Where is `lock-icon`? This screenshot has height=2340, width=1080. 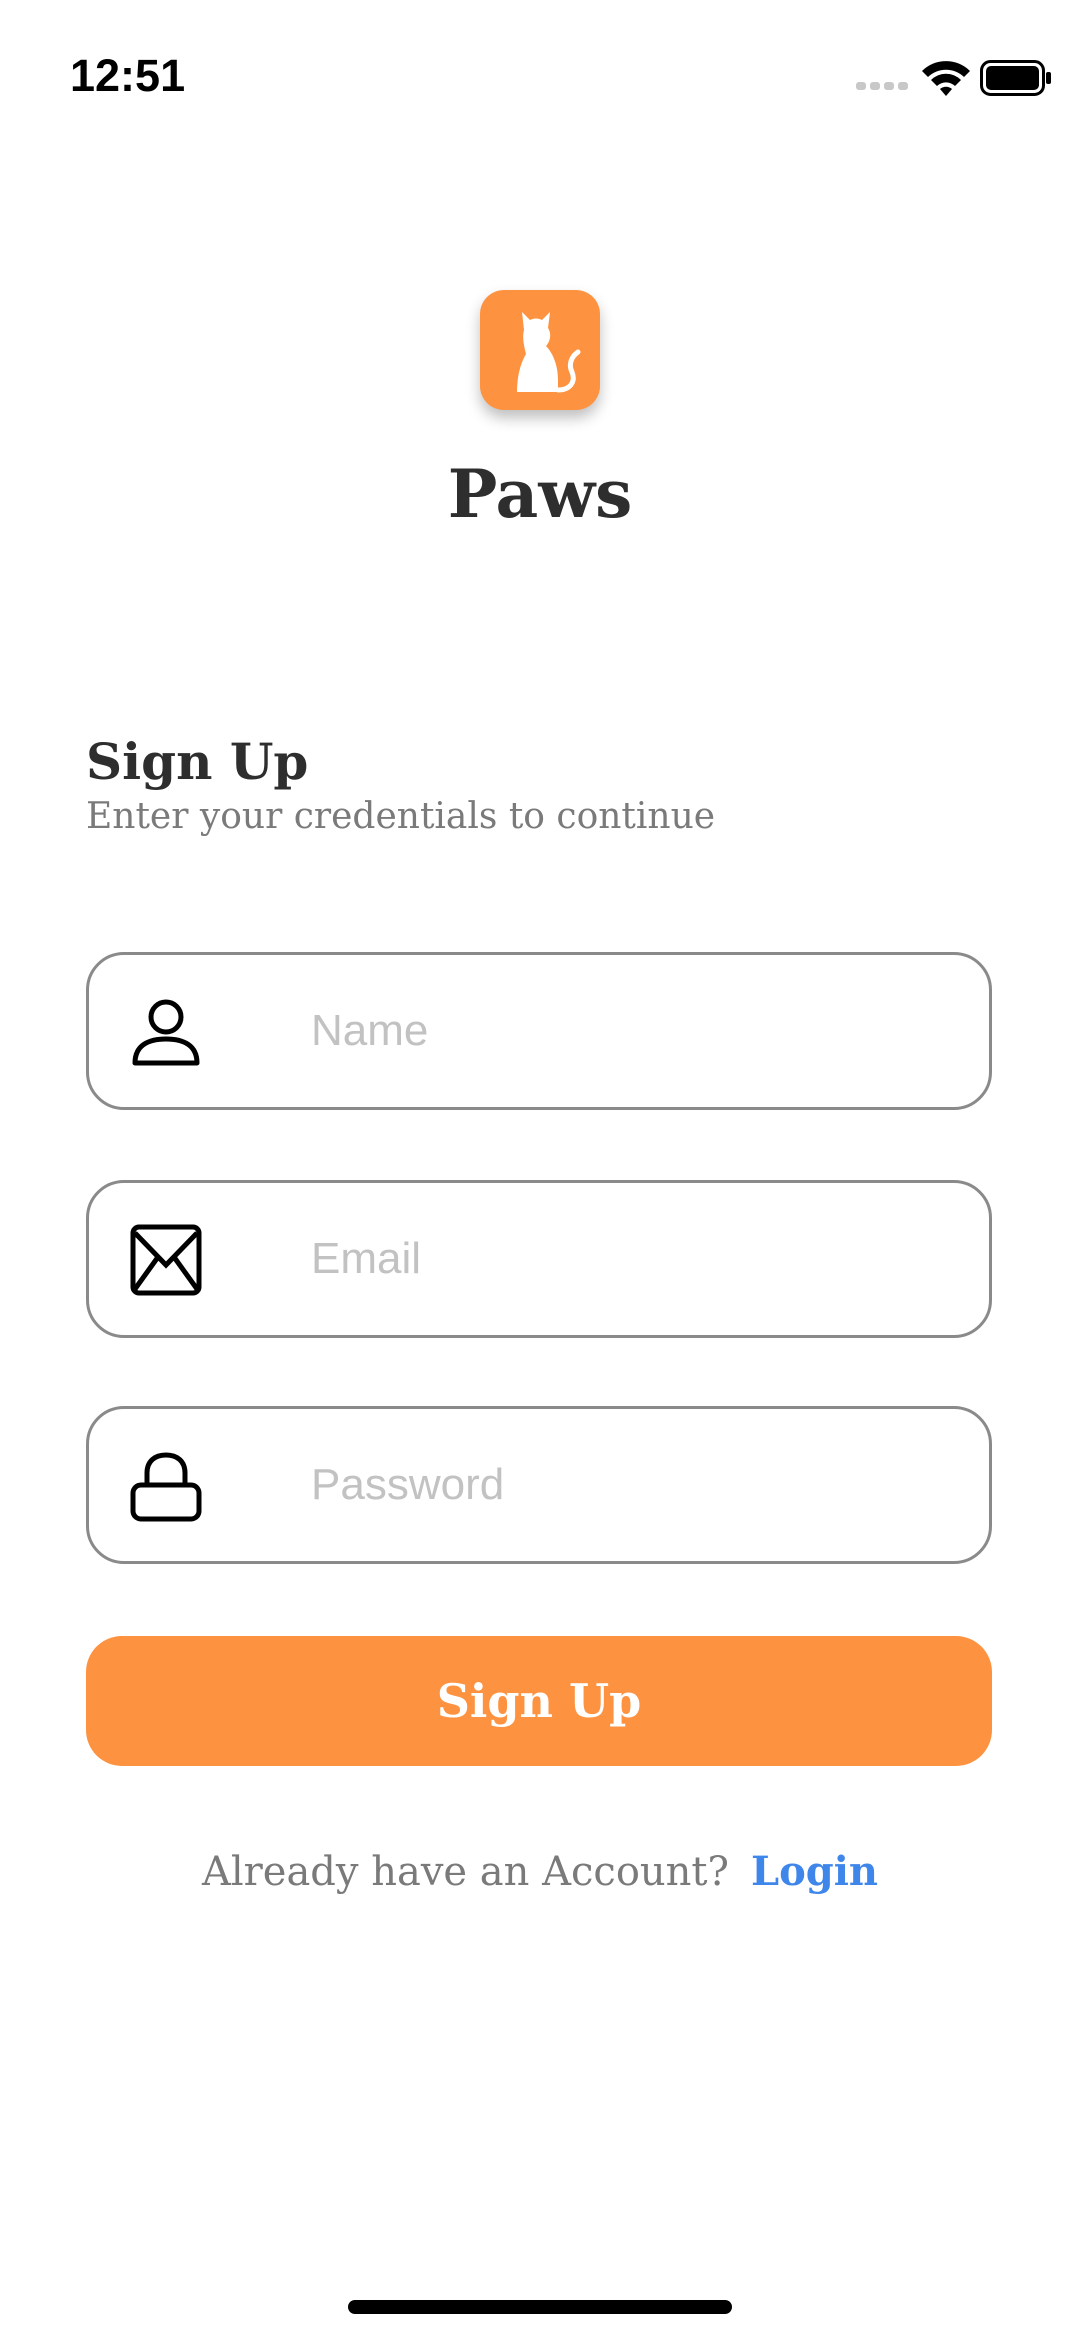 lock-icon is located at coordinates (166, 1486).